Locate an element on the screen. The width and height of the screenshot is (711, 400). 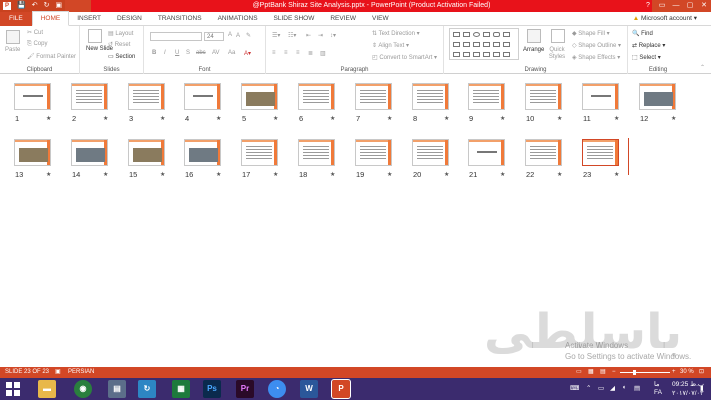
line-spacing-icon: ↕▾ is located at coordinates (333, 35).